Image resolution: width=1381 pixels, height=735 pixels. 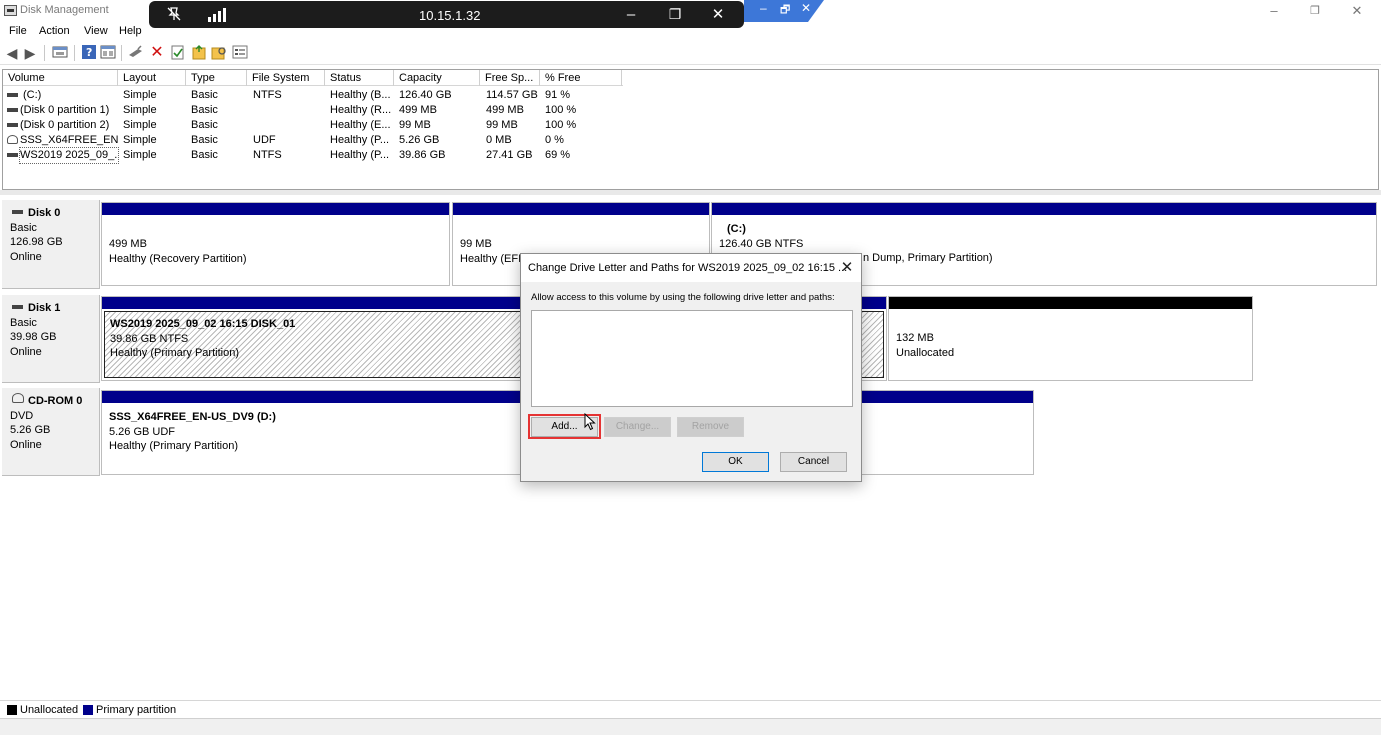 What do you see at coordinates (1315, 11) in the screenshot?
I see `restore-button: ❐` at bounding box center [1315, 11].